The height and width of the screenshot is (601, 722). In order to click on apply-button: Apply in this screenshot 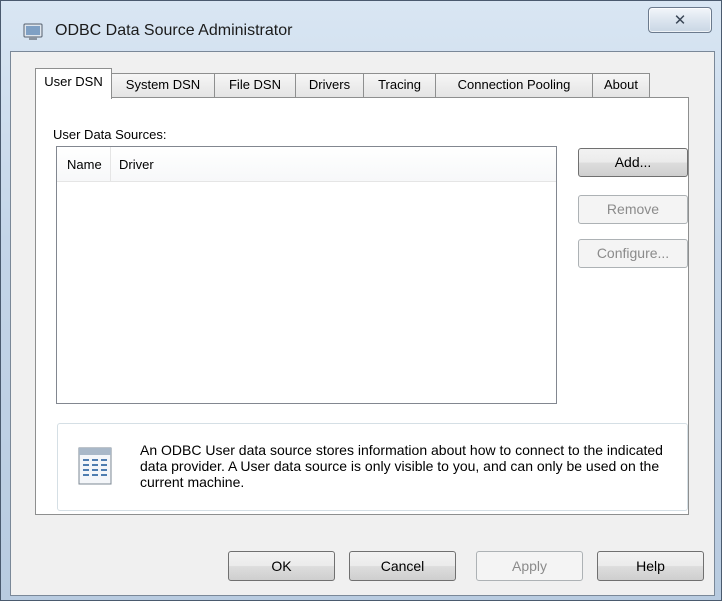, I will do `click(529, 566)`.